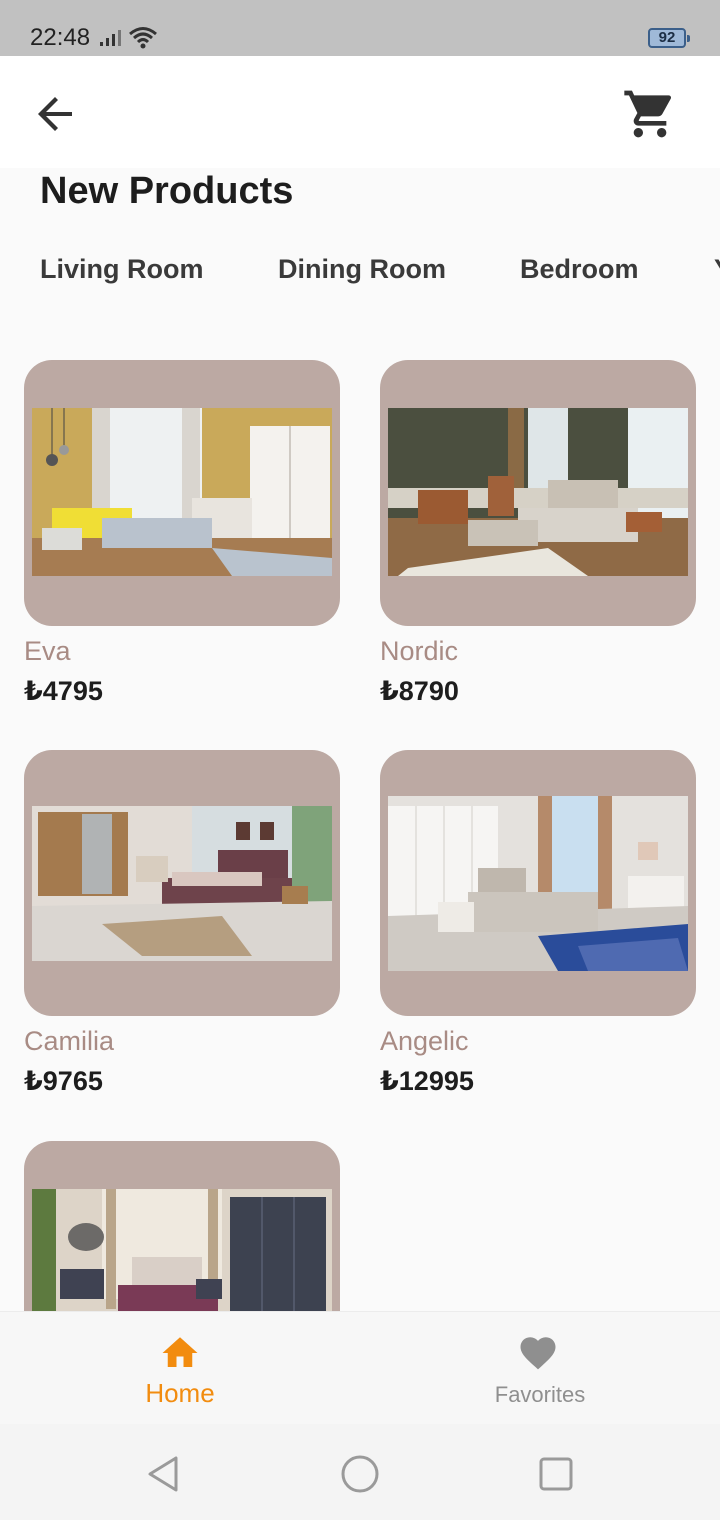 The image size is (720, 1520). What do you see at coordinates (540, 1394) in the screenshot?
I see `nav-favorites-label: Favorites` at bounding box center [540, 1394].